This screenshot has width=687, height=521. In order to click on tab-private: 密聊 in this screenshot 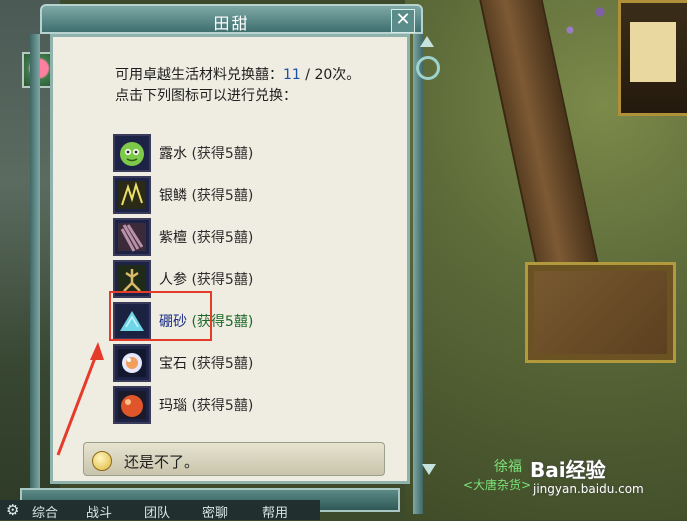, I will do `click(215, 511)`.